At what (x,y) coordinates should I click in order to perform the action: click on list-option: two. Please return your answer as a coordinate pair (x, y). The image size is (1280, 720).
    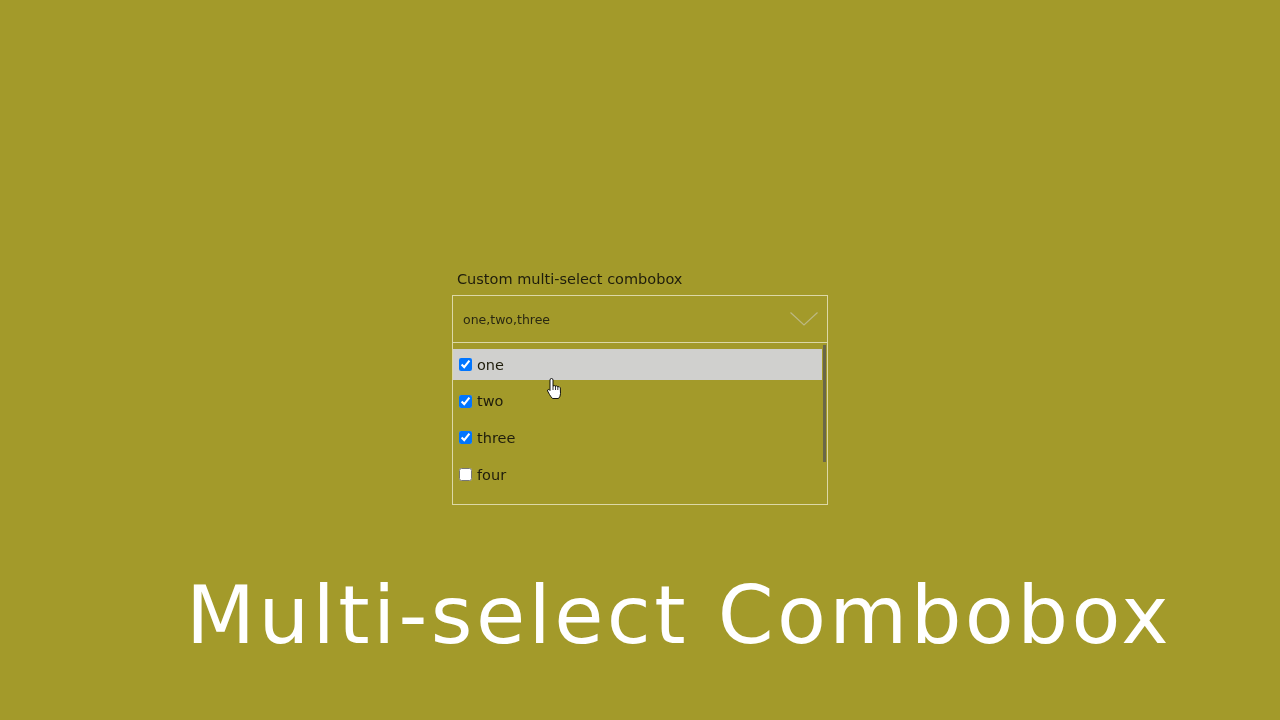
    Looking at the image, I should click on (637, 401).